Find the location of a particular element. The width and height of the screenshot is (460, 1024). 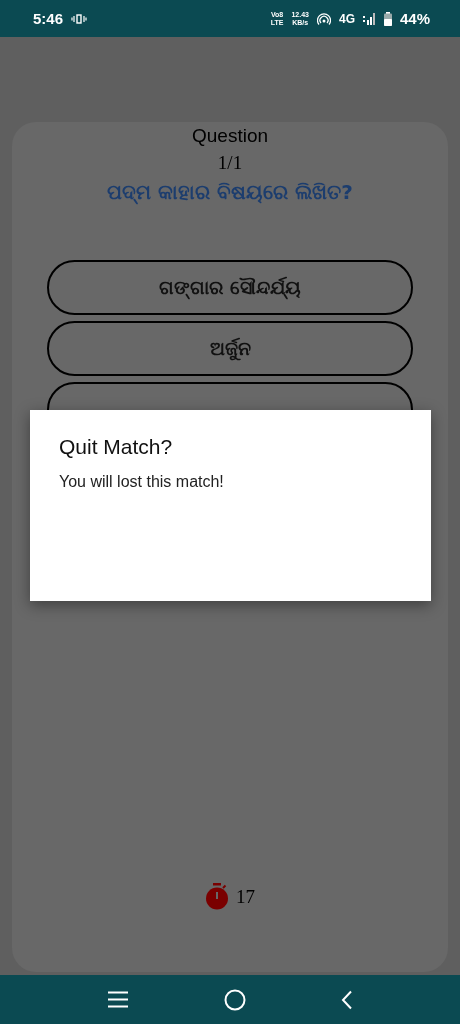

battery-icon is located at coordinates (387, 18).